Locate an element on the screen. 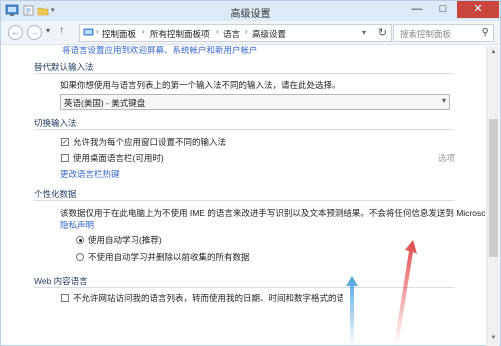 Image resolution: width=501 pixels, height=346 pixels. web-language-list-checkbox is located at coordinates (65, 298).